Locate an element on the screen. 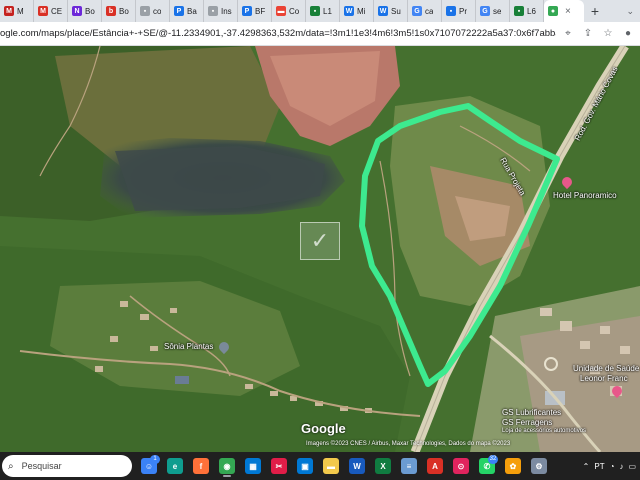 Image resolution: width=640 pixels, height=480 pixels. browser-tab: Gse is located at coordinates (493, 11).